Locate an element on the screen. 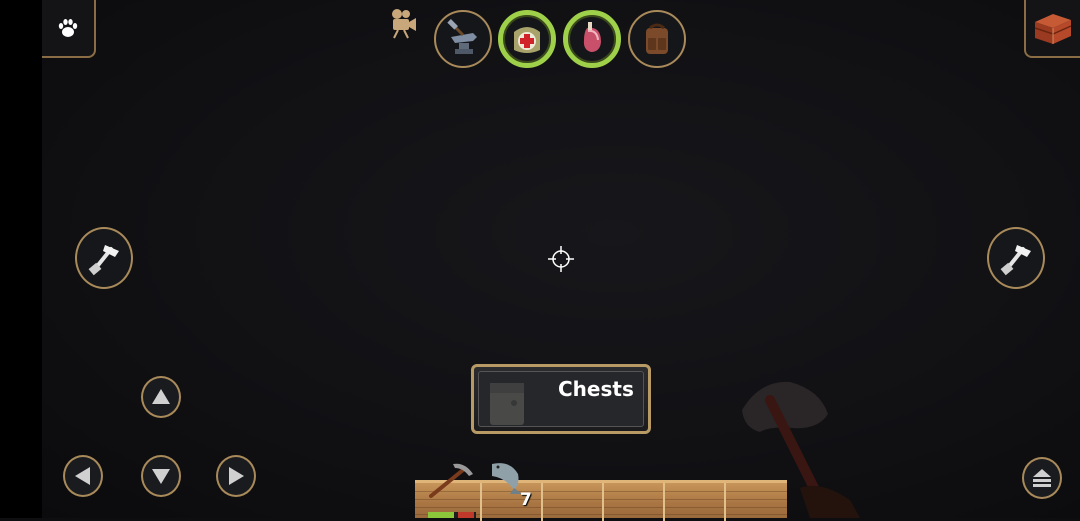  food-ham-icon is located at coordinates (592, 37).